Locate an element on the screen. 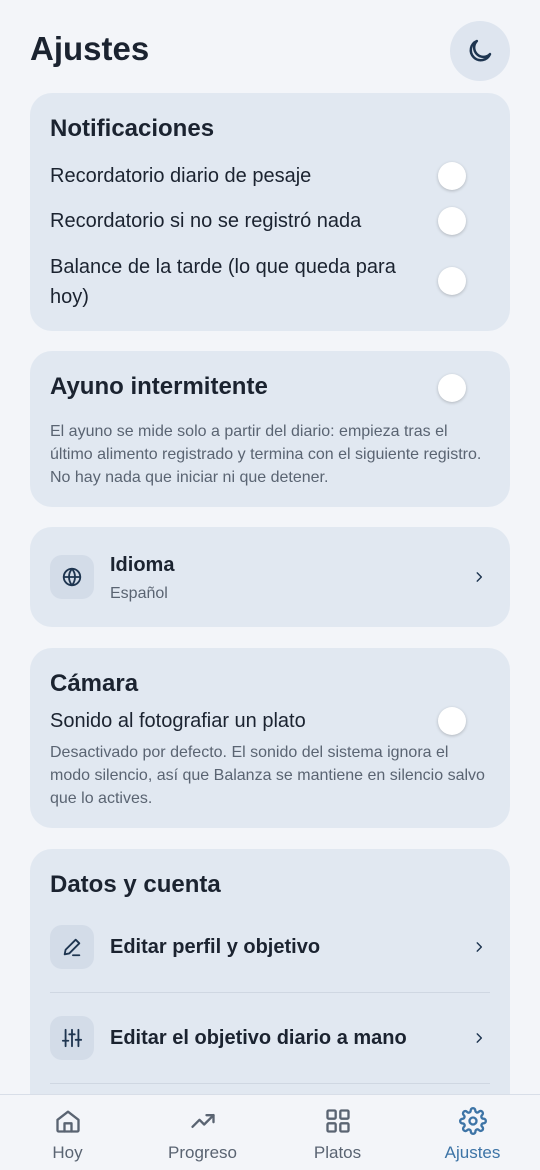  fasting-title: Ayuno intermitente is located at coordinates (159, 386).